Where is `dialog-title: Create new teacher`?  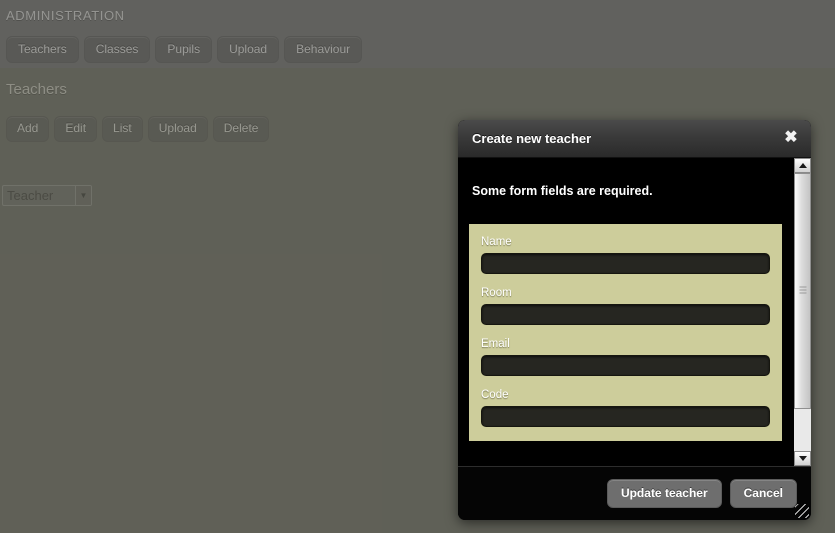
dialog-title: Create new teacher is located at coordinates (532, 138).